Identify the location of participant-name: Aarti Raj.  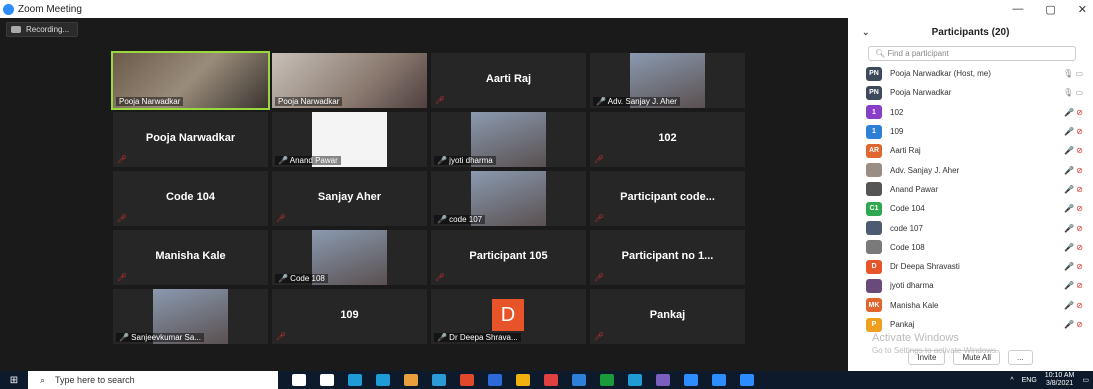
(905, 151).